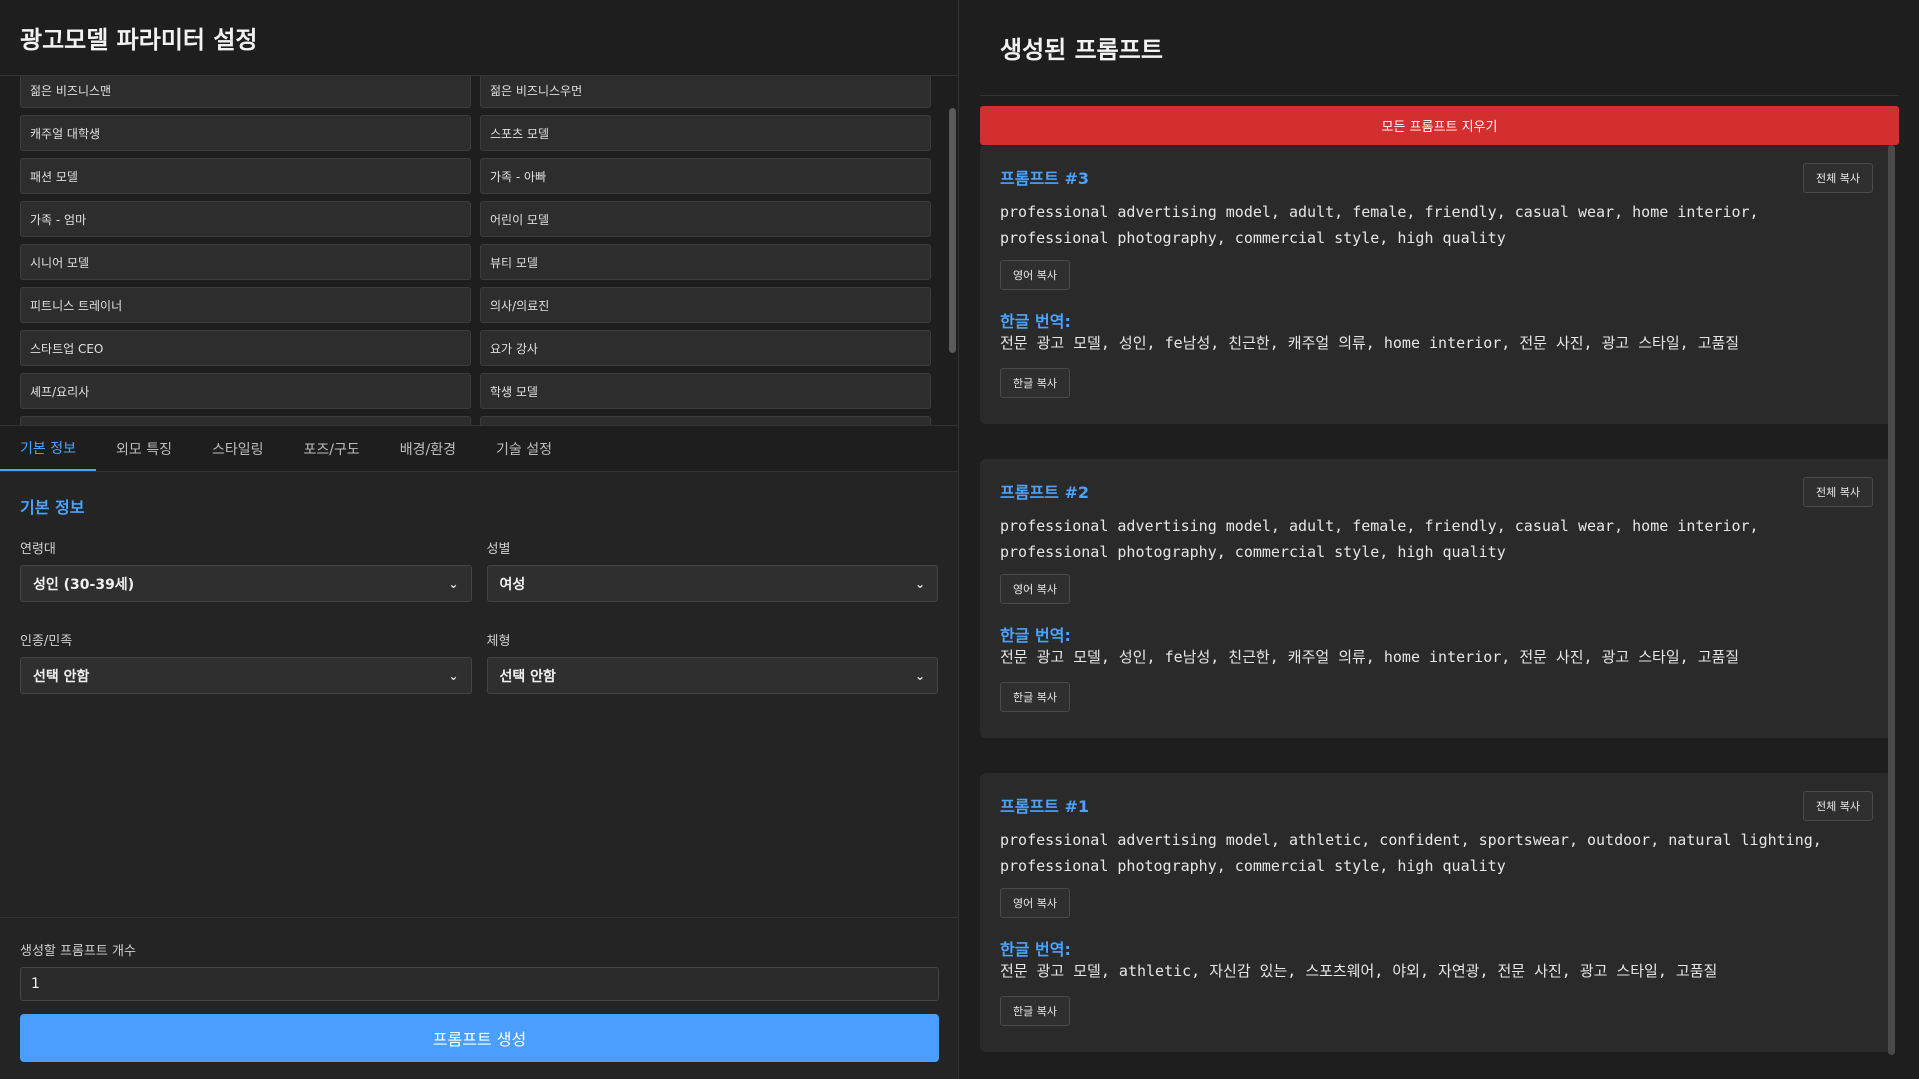  What do you see at coordinates (1891, 600) in the screenshot?
I see `prompts-scrollbar` at bounding box center [1891, 600].